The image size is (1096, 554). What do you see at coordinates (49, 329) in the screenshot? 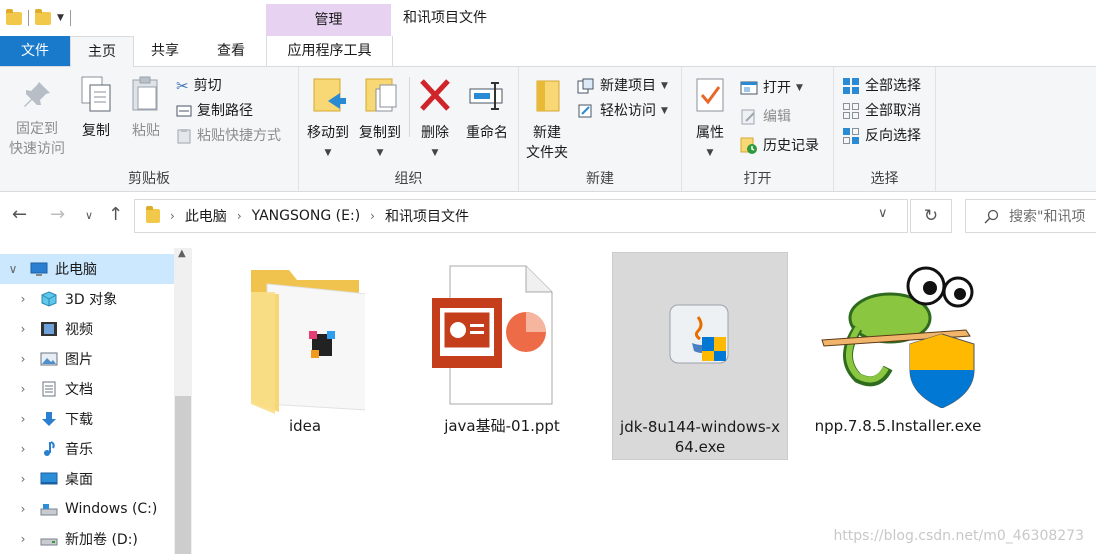
I see `video-icon` at bounding box center [49, 329].